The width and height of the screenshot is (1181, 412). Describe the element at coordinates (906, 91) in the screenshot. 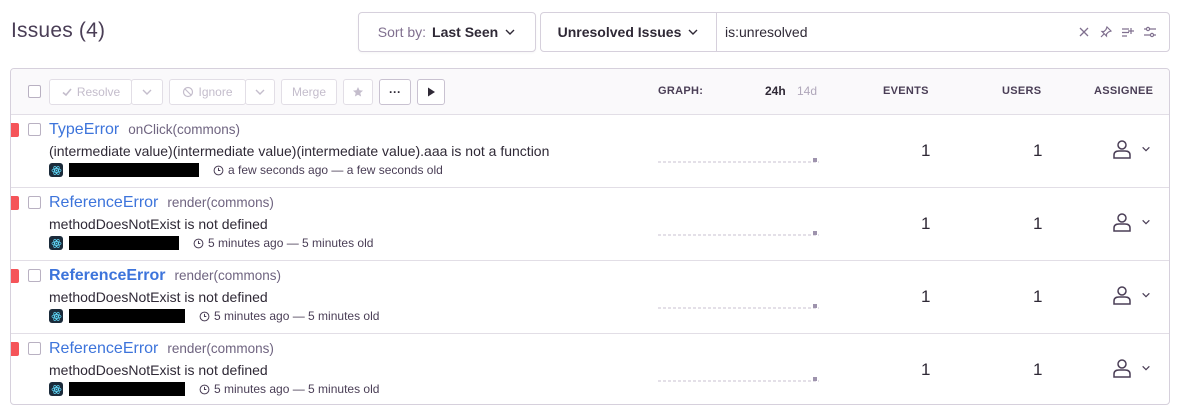

I see `events-header: EVENTS` at that location.